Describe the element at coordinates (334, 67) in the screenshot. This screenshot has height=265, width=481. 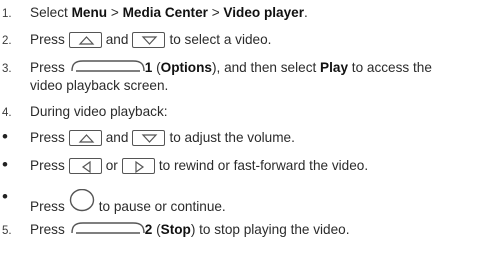
I see `play-label: Play` at that location.